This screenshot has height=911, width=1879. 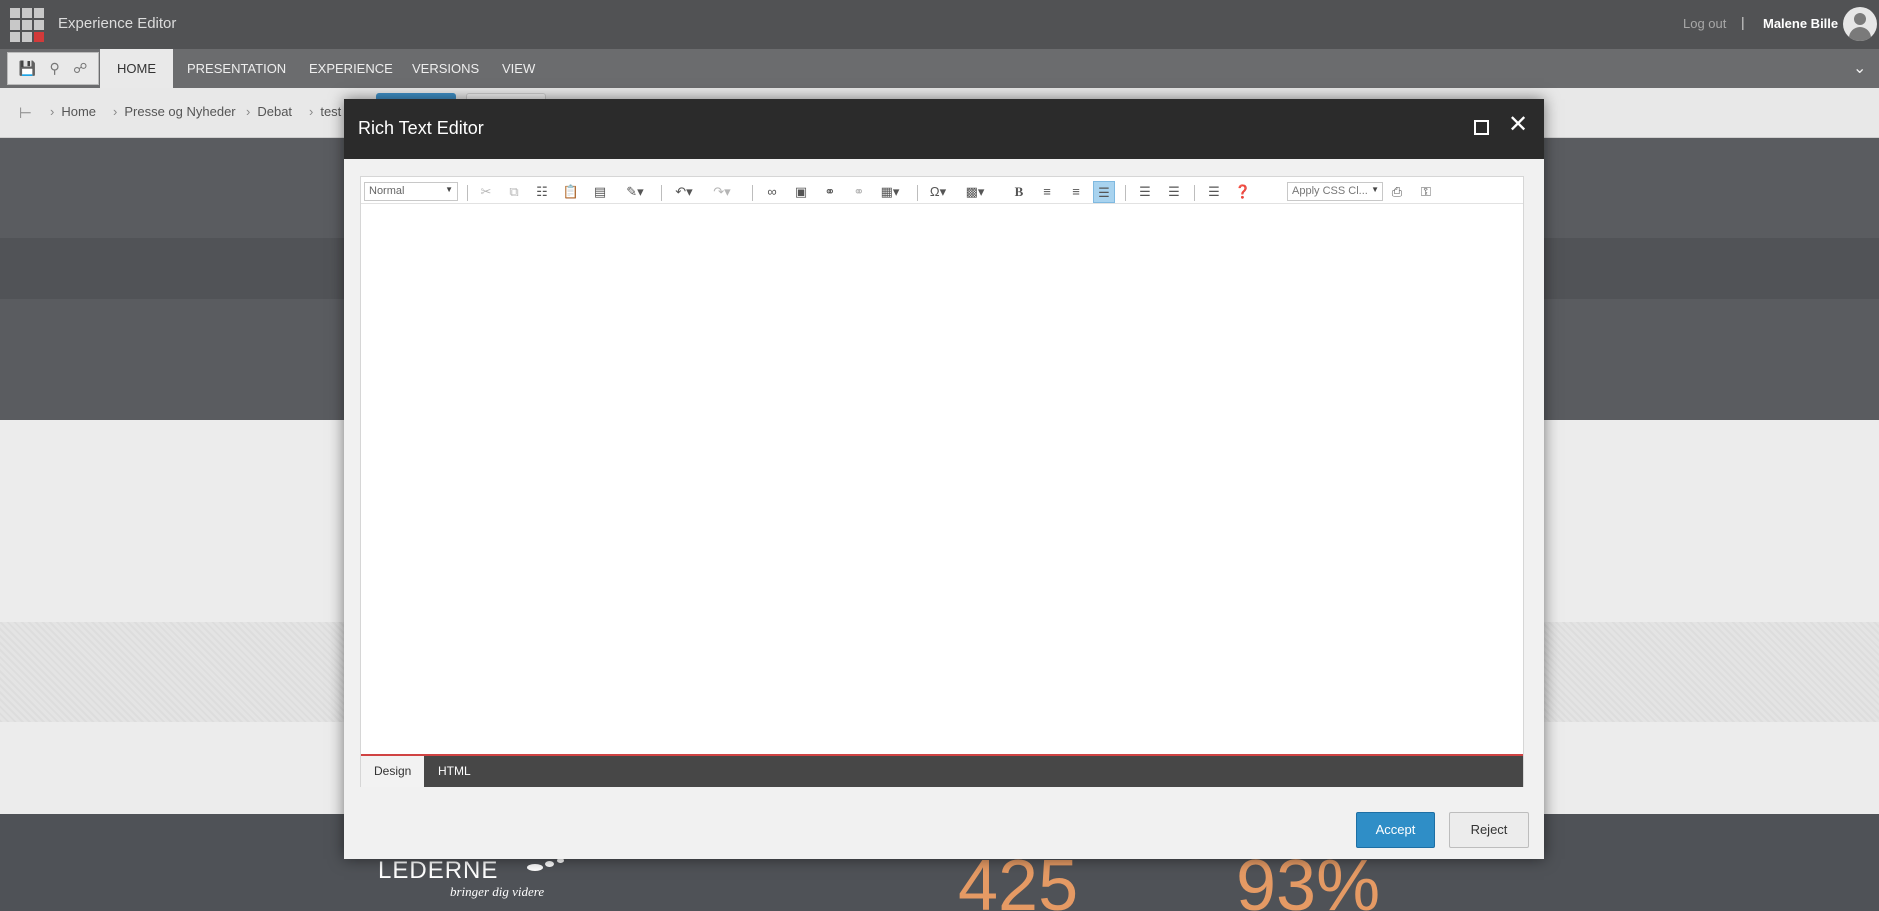 What do you see at coordinates (136, 68) in the screenshot?
I see `tab-home: HOME` at bounding box center [136, 68].